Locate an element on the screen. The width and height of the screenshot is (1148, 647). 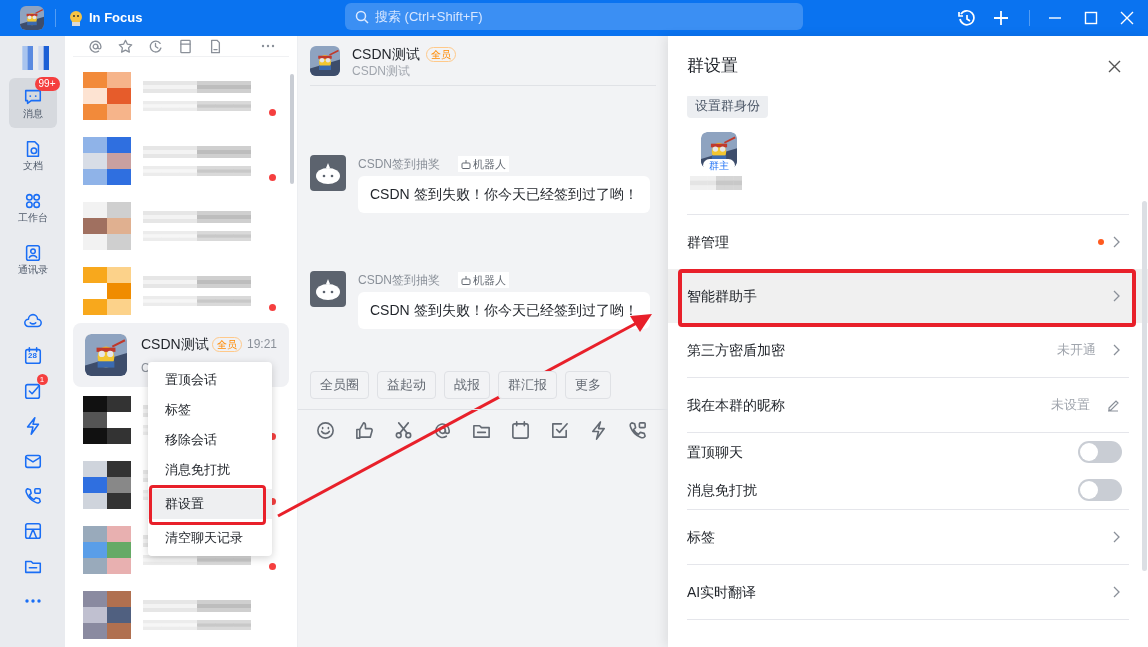
row-label: 智能群助手 is located at coordinates (722, 296).